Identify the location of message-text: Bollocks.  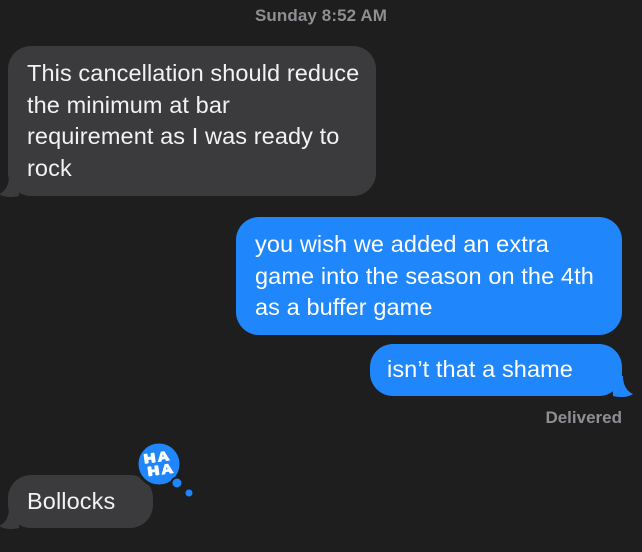
(71, 501).